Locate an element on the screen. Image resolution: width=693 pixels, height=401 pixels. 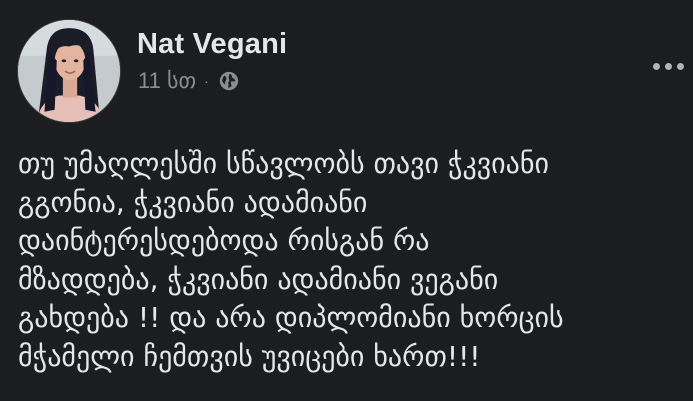
profile-photo is located at coordinates (69, 71).